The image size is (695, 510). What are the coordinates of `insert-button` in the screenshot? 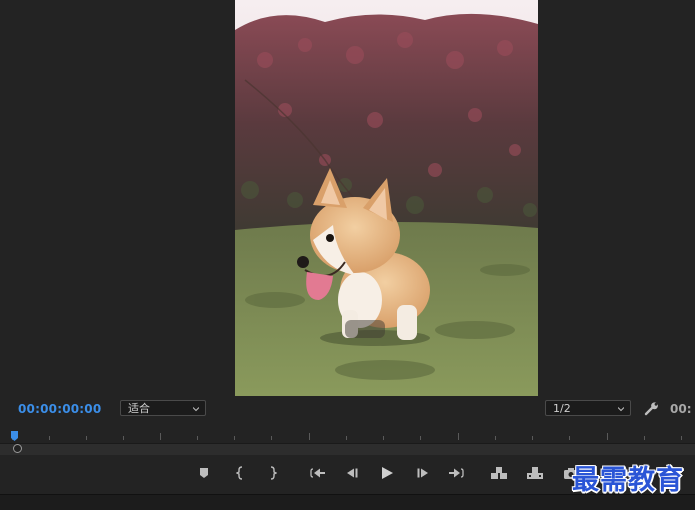 It's located at (499, 473).